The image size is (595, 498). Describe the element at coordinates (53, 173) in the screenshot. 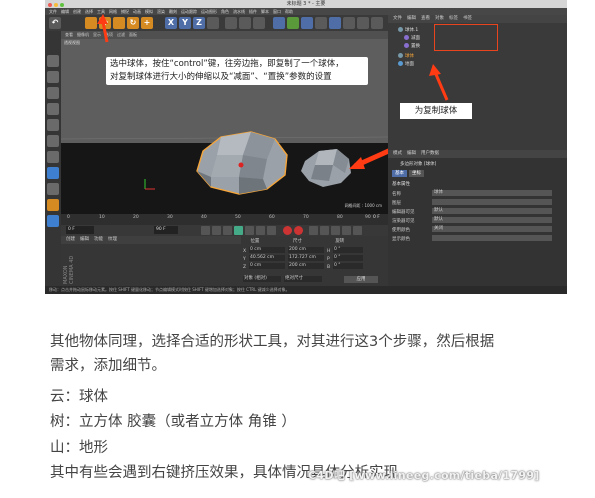

I see `enable-axis-icon` at that location.